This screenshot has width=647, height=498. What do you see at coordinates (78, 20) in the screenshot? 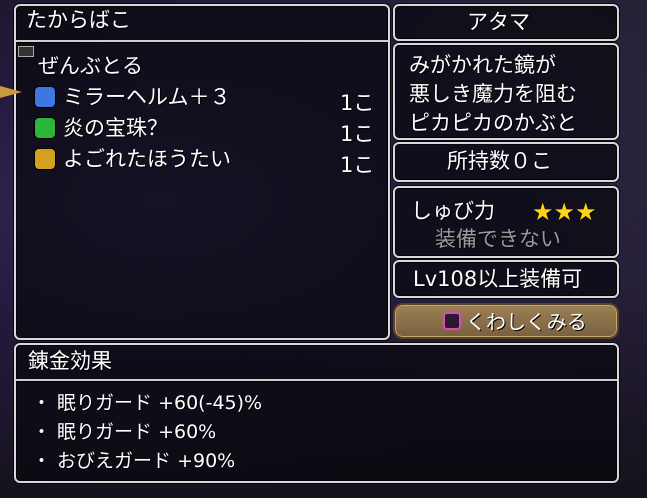
I see `chest-title: たからばこ` at bounding box center [78, 20].